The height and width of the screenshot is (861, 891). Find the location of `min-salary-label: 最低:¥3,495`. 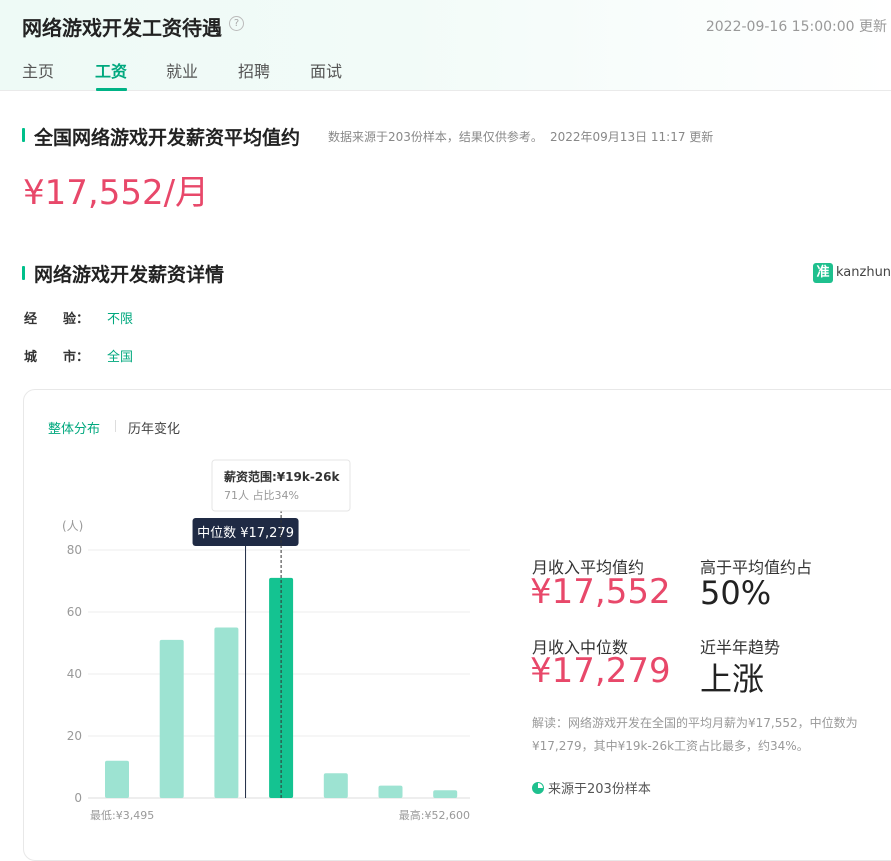

min-salary-label: 最低:¥3,495 is located at coordinates (122, 815).